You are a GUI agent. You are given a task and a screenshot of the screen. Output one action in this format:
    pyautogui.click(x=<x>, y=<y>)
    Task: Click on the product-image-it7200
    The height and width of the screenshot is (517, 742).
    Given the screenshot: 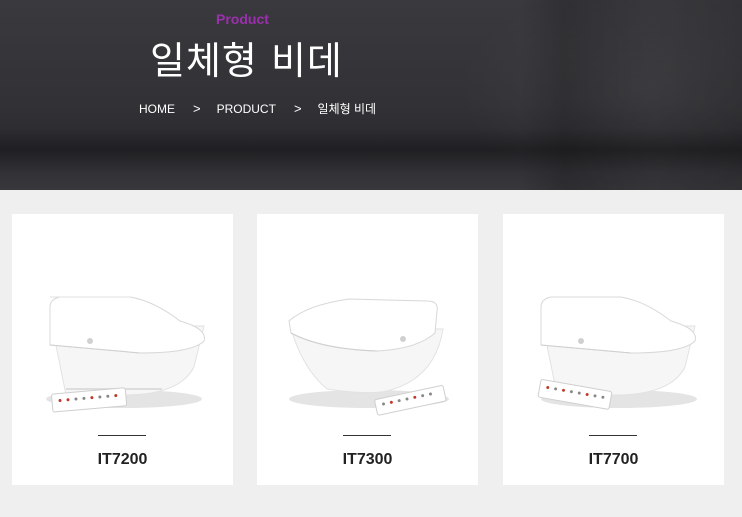 What is the action you would take?
    pyautogui.click(x=122, y=344)
    